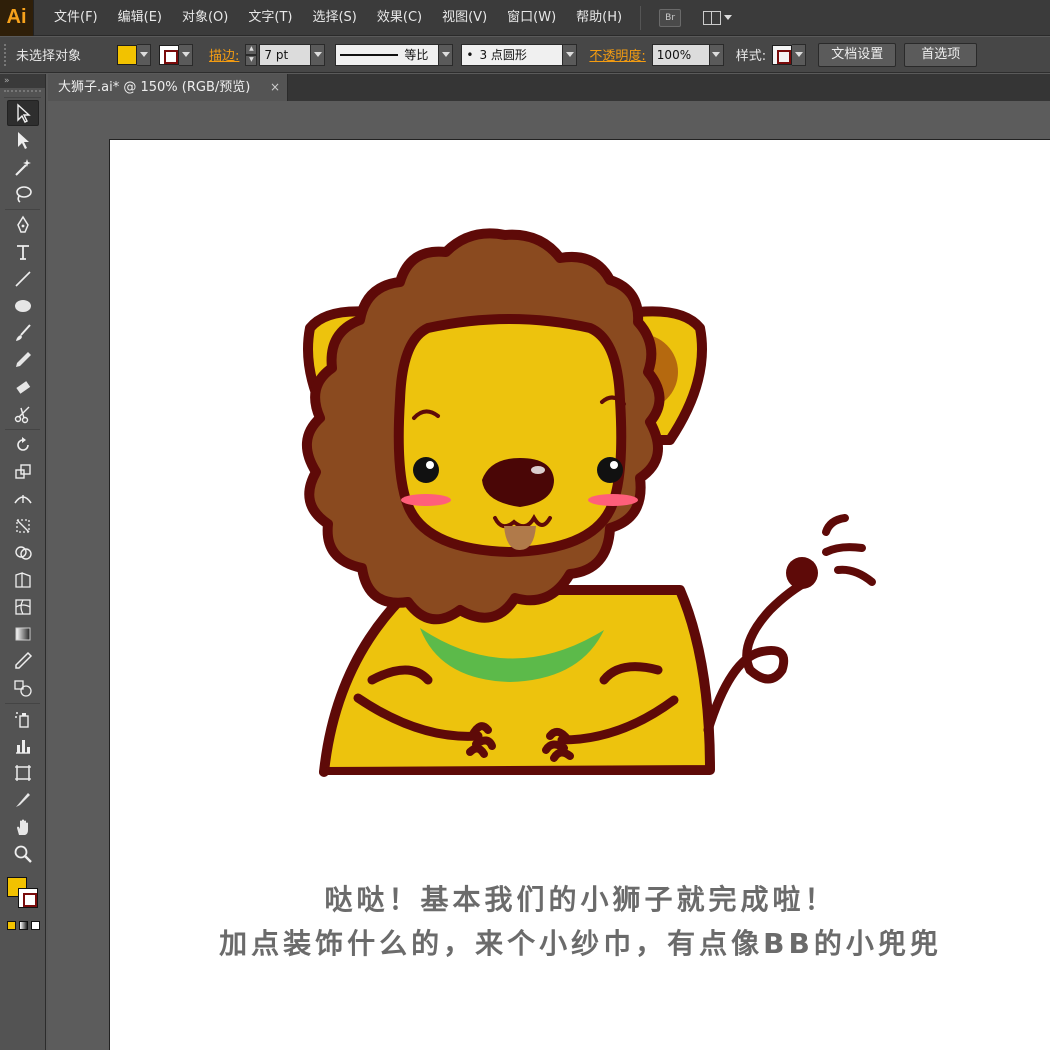  I want to click on column-graph-tool, so click(23, 746).